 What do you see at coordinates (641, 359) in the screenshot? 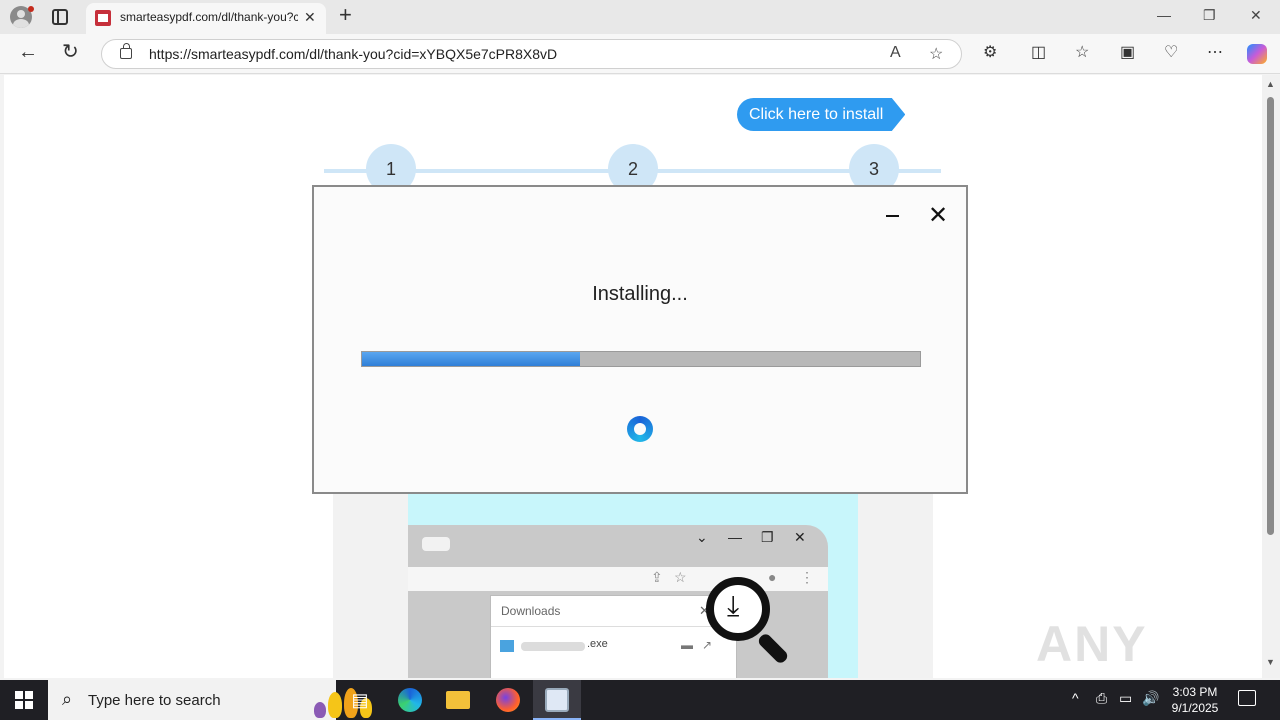
I see `install-progress-bar` at bounding box center [641, 359].